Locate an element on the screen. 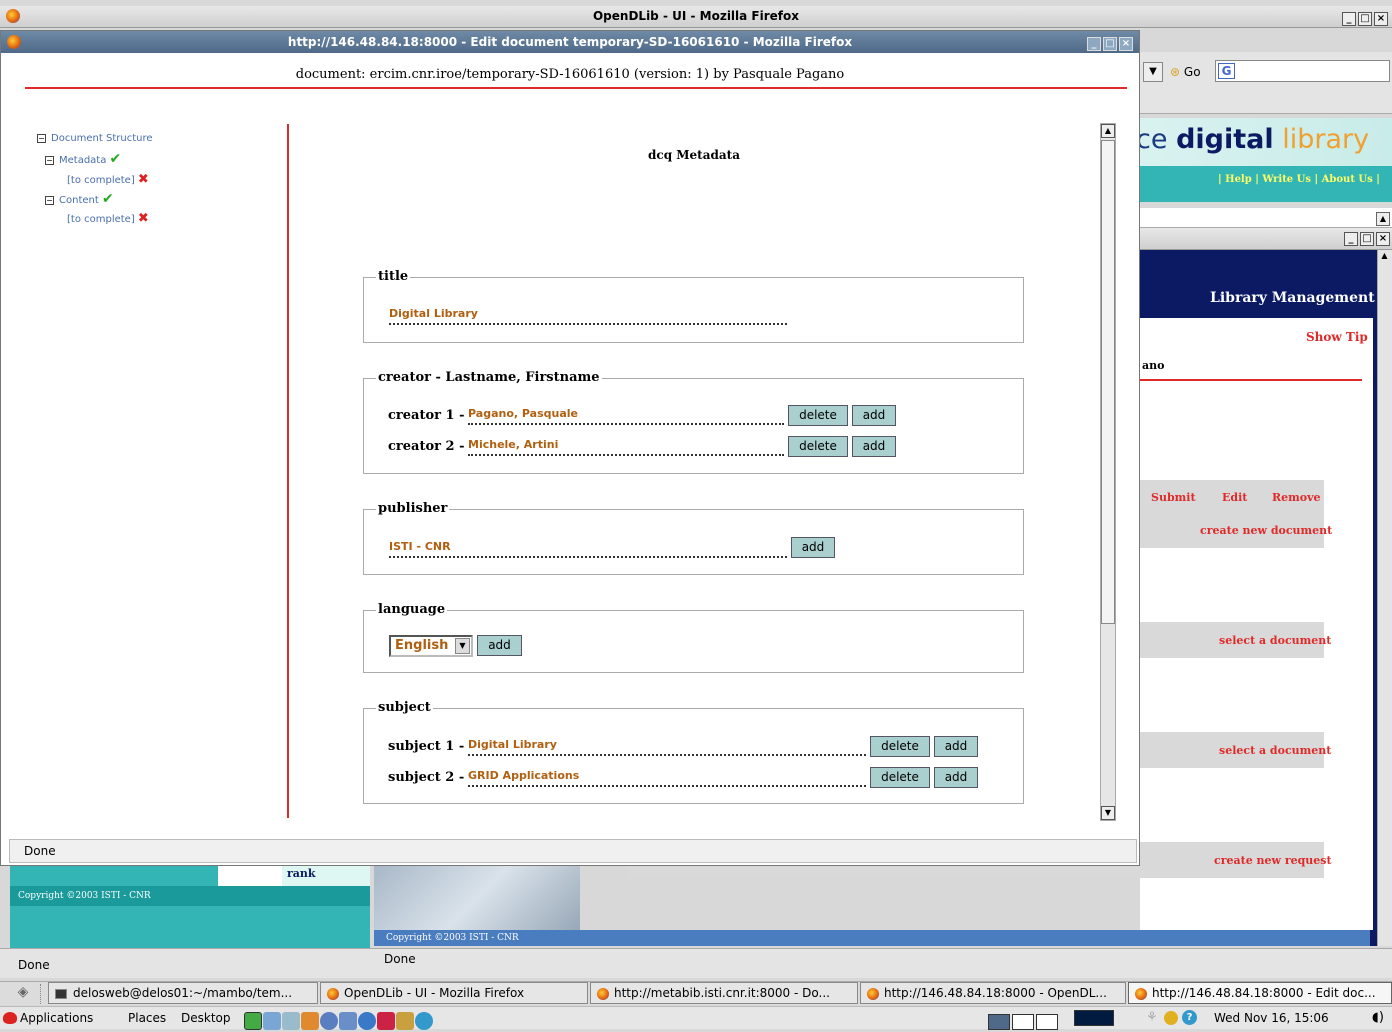 Image resolution: width=1392 pixels, height=1032 pixels. create-new-document-link: create new document is located at coordinates (1266, 530).